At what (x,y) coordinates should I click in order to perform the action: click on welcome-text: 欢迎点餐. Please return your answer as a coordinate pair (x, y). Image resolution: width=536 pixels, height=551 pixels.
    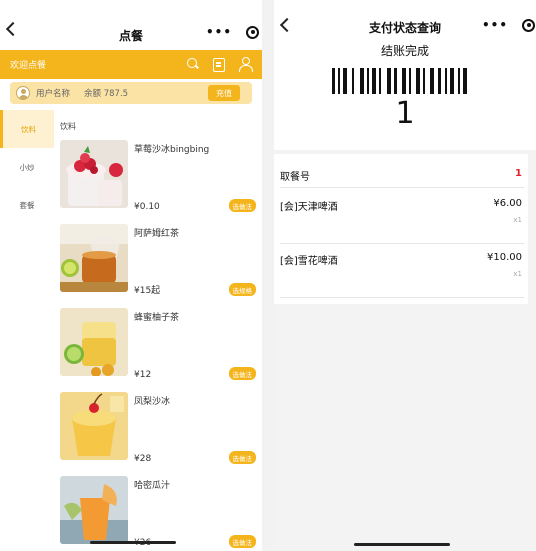
    Looking at the image, I should click on (28, 66).